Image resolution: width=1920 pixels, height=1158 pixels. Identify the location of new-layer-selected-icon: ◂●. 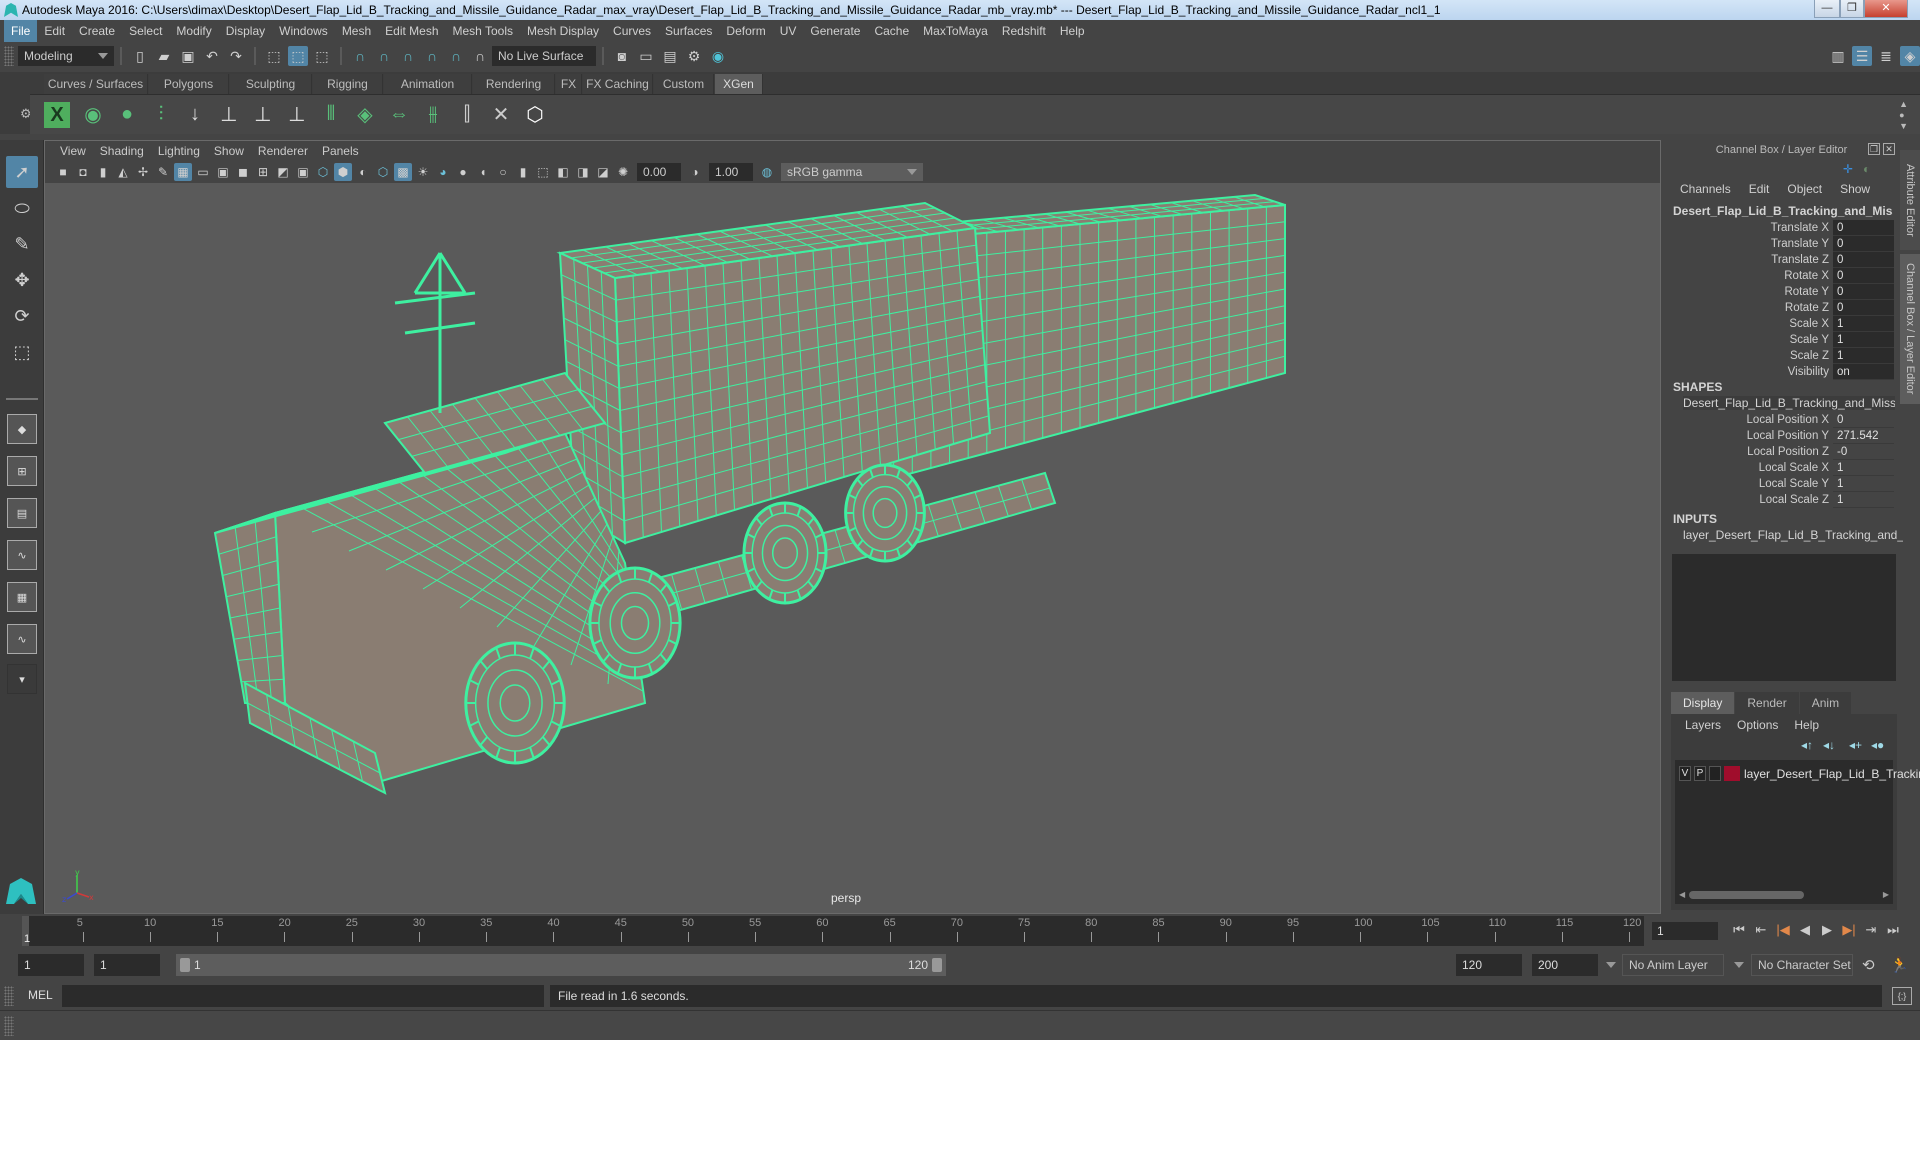
(1877, 745).